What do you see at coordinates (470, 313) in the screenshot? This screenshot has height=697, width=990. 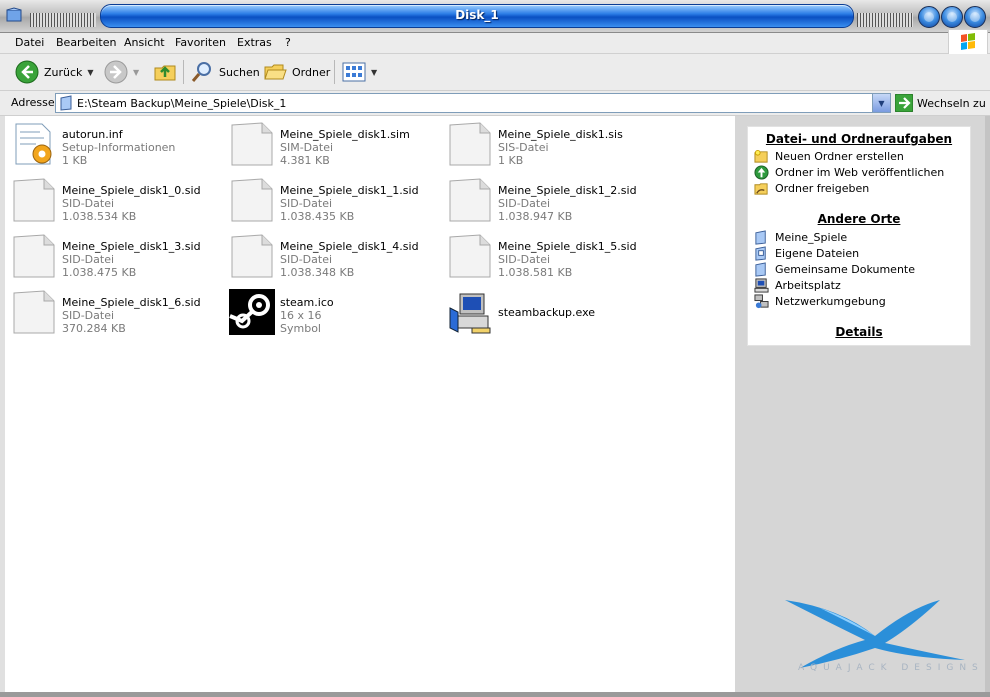 I see `installer-exe-icon` at bounding box center [470, 313].